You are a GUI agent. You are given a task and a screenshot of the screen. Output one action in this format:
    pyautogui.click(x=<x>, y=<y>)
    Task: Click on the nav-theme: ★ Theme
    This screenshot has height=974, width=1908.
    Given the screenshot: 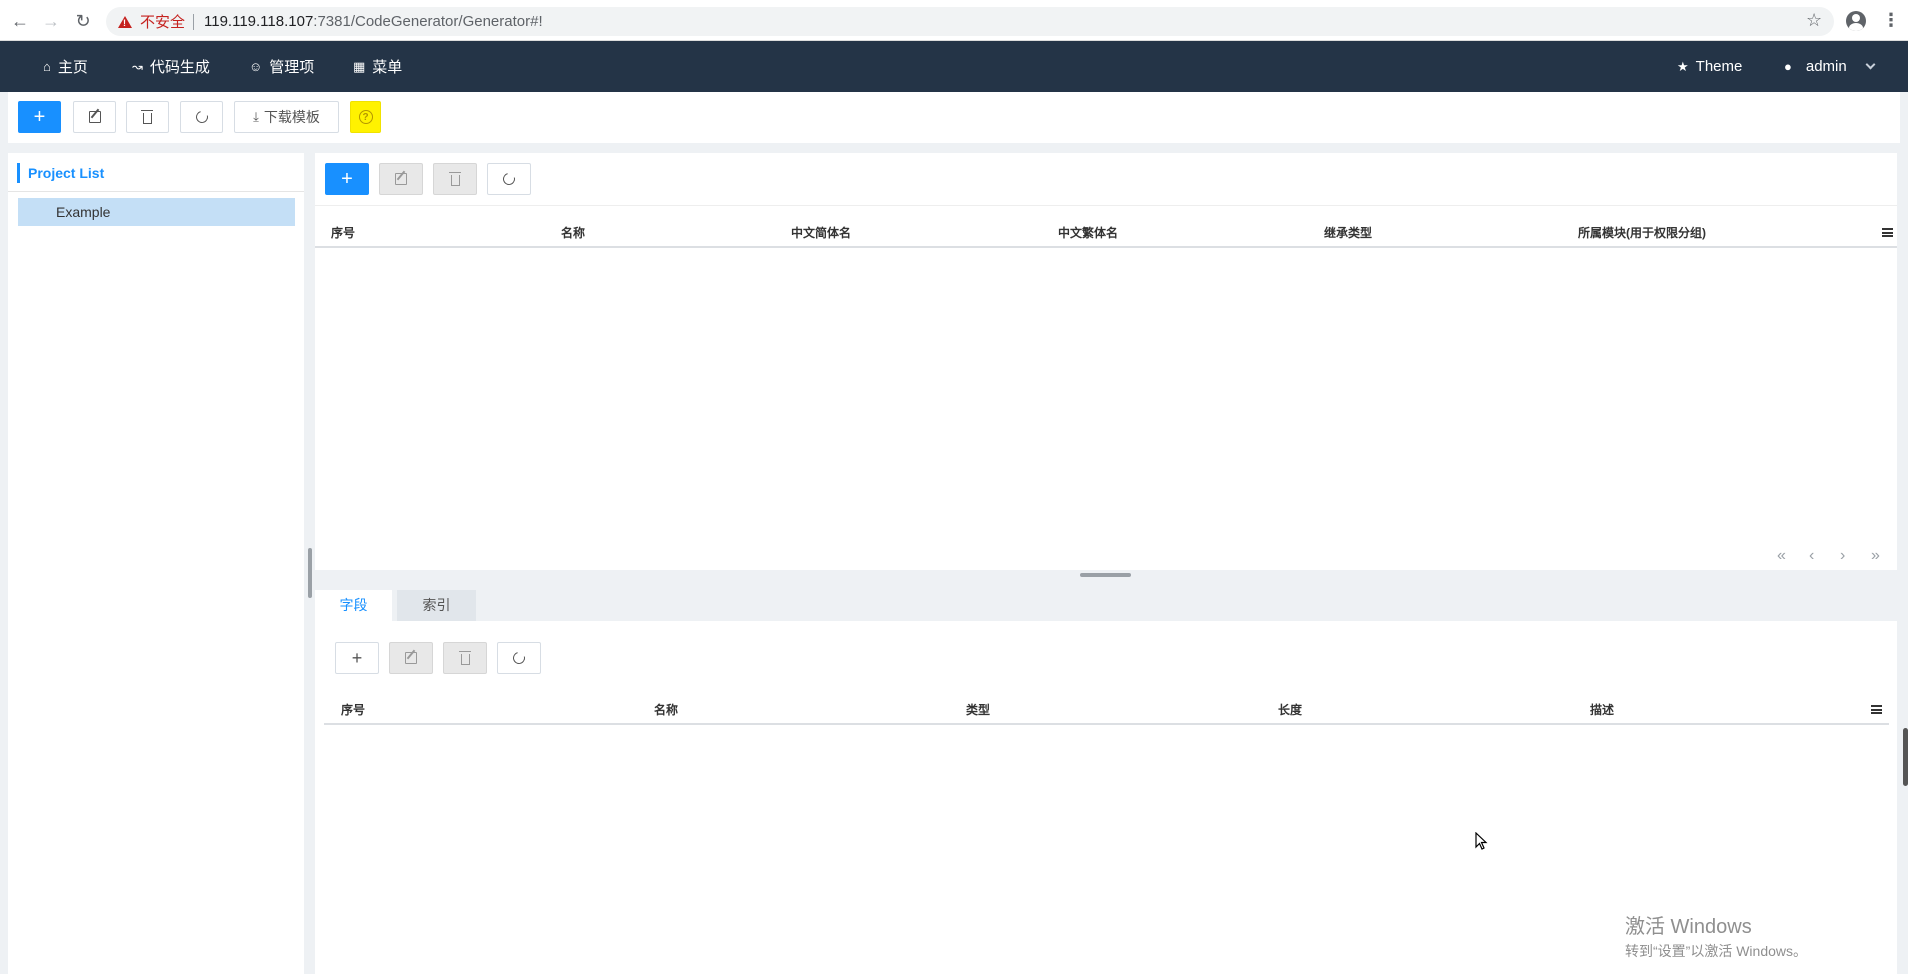 What is the action you would take?
    pyautogui.click(x=1709, y=66)
    